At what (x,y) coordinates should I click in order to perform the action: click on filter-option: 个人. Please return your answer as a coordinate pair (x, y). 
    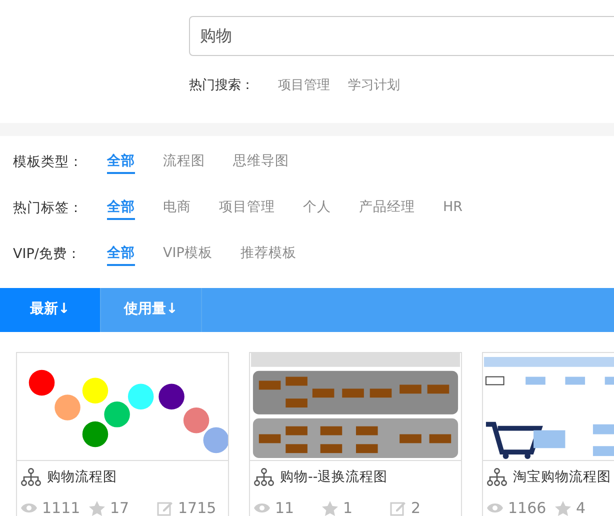
    Looking at the image, I should click on (317, 208).